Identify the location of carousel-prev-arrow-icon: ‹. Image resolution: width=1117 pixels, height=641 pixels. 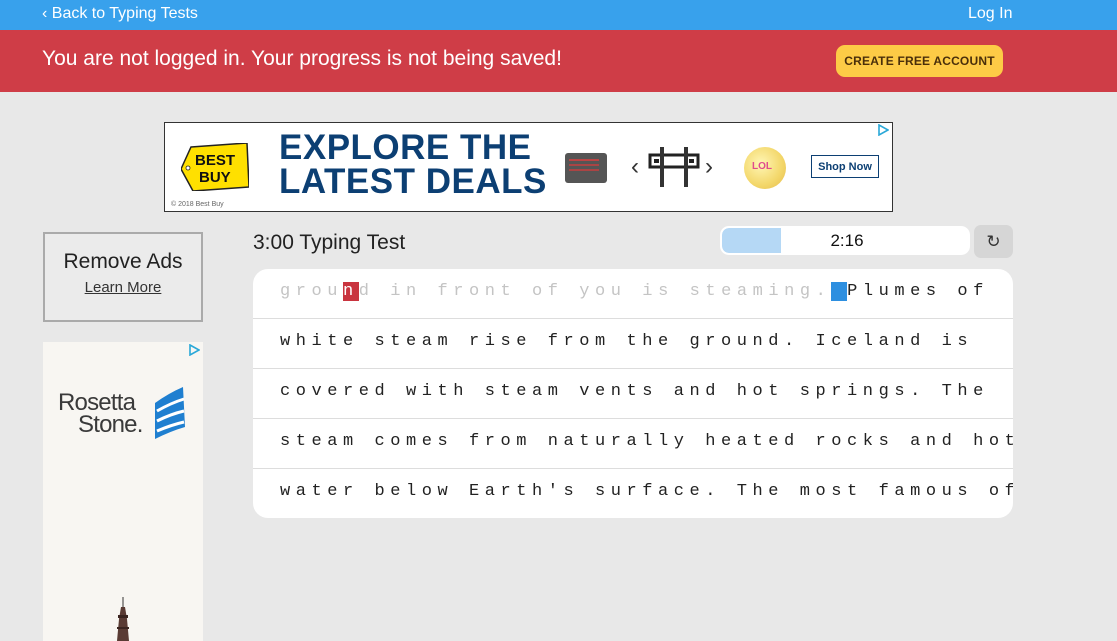
(635, 167).